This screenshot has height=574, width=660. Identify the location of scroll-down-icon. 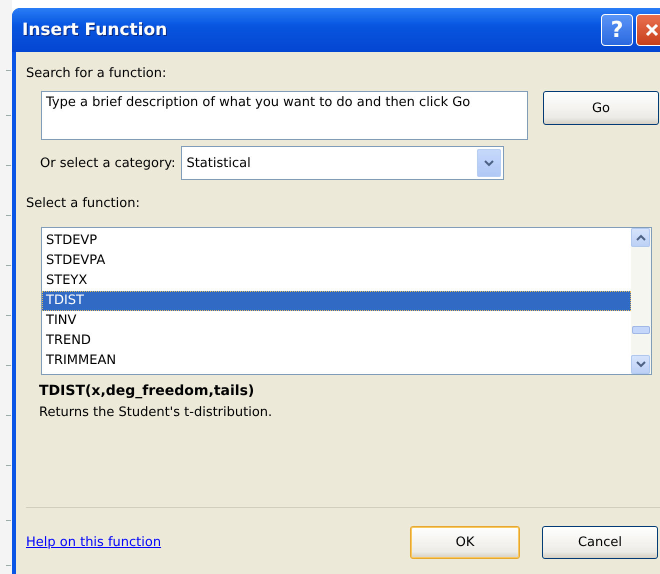
(640, 364).